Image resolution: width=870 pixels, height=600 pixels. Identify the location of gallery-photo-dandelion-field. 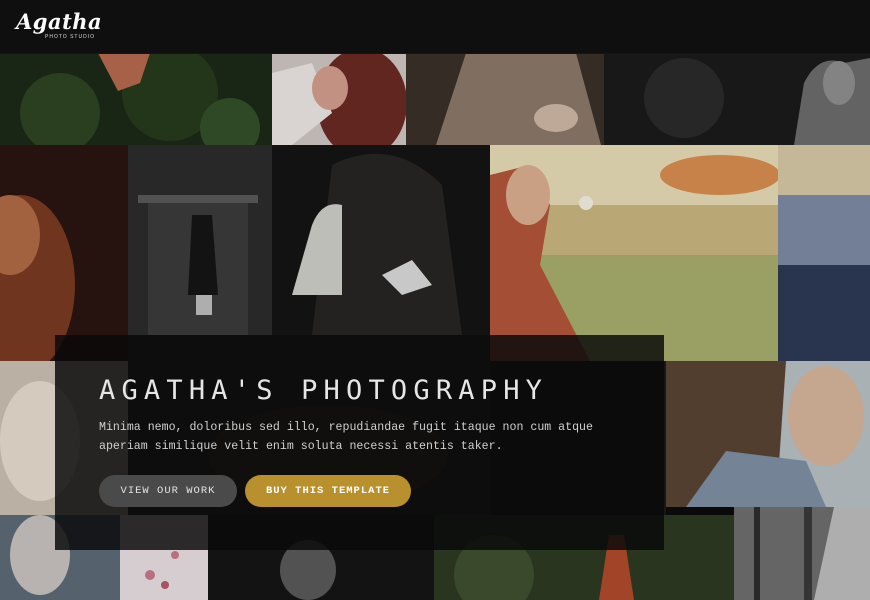
(634, 253).